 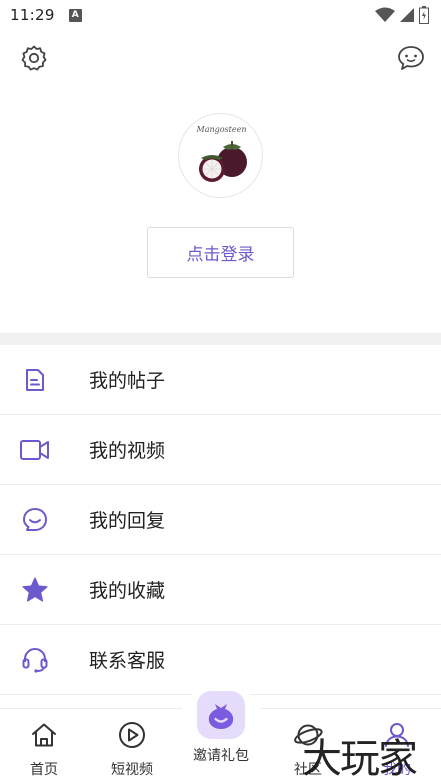 What do you see at coordinates (221, 715) in the screenshot?
I see `gift-bag-icon` at bounding box center [221, 715].